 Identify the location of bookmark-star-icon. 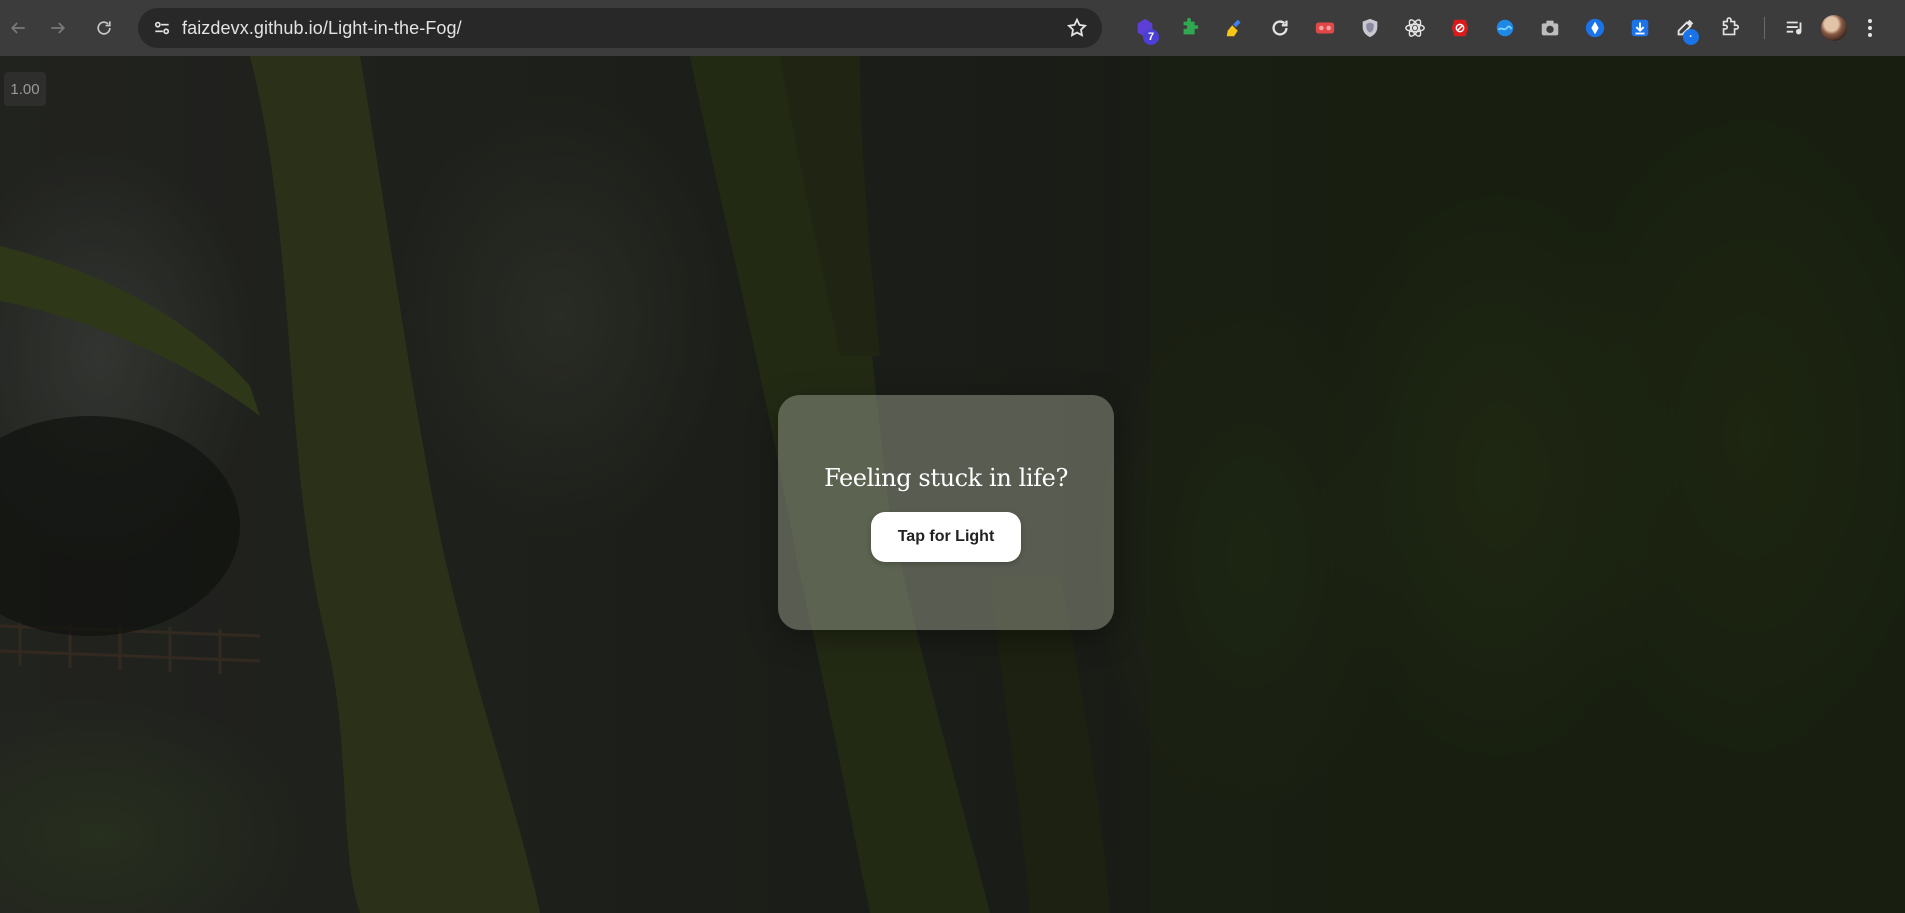
(1077, 28).